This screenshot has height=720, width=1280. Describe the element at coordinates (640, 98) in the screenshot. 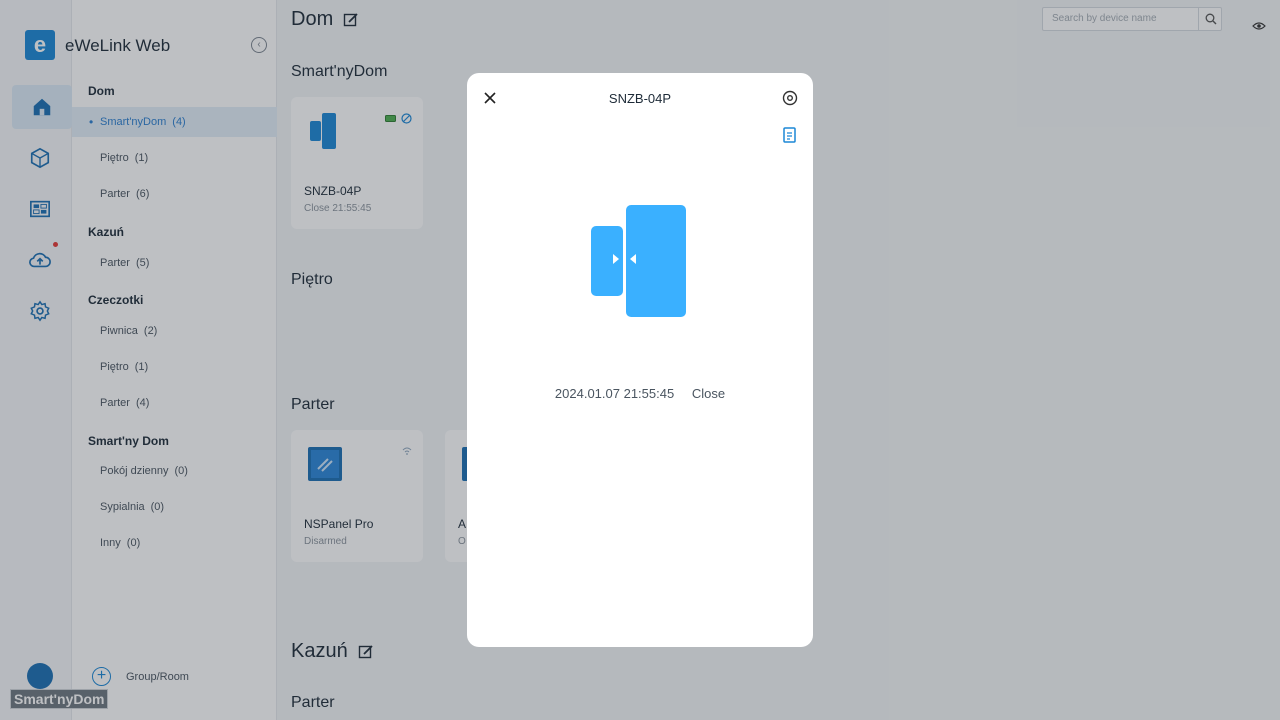

I see `modal-title: SNZB-04P` at that location.